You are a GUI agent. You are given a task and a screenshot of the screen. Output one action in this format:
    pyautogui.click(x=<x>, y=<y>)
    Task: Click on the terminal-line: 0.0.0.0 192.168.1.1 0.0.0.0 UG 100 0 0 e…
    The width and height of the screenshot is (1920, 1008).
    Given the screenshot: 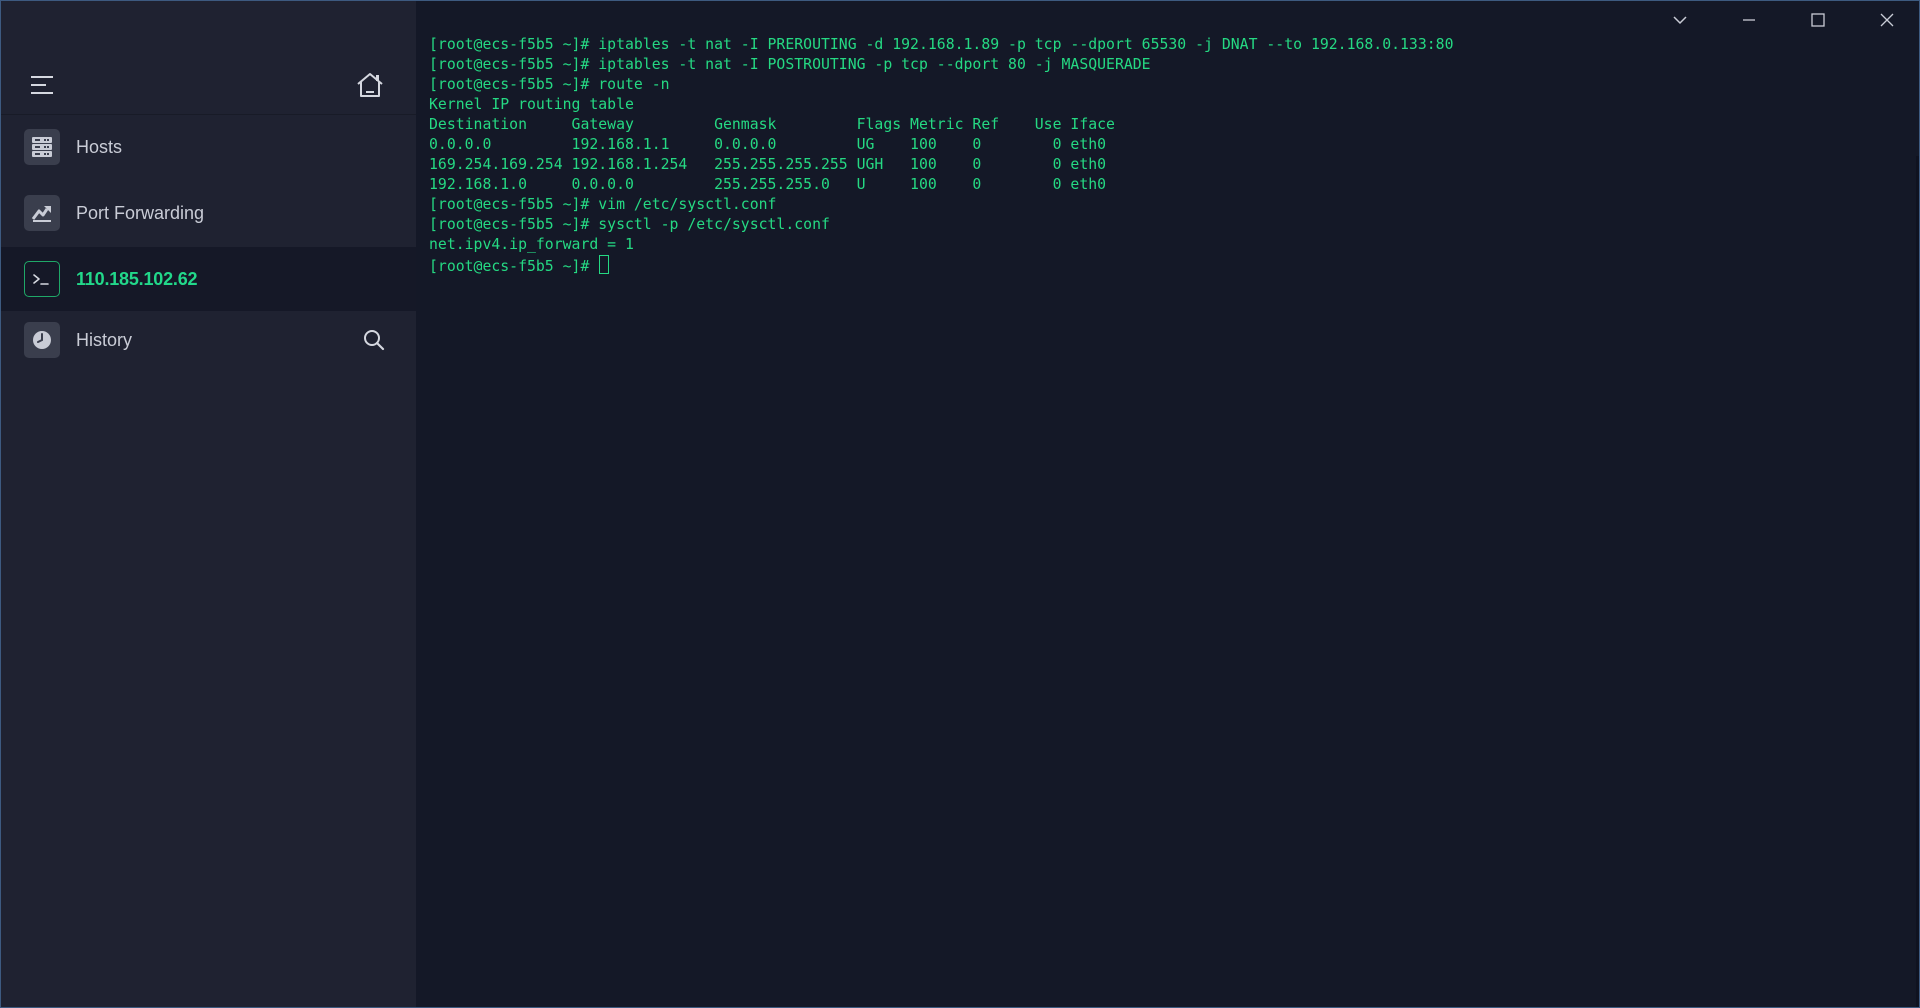 What is the action you would take?
    pyautogui.click(x=768, y=144)
    